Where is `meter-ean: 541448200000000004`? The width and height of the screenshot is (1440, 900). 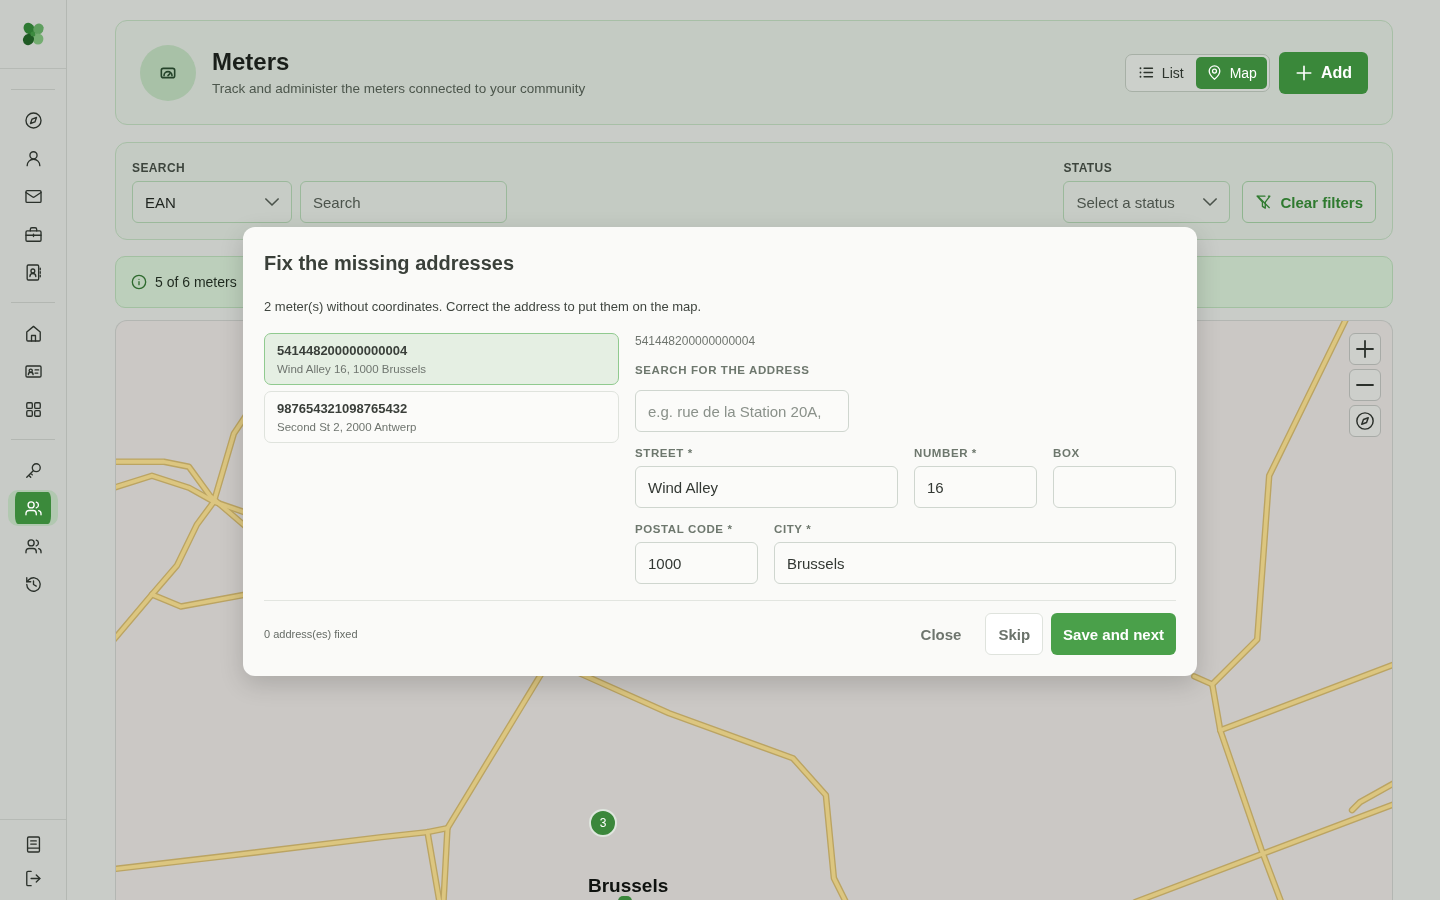
meter-ean: 541448200000000004 is located at coordinates (342, 350).